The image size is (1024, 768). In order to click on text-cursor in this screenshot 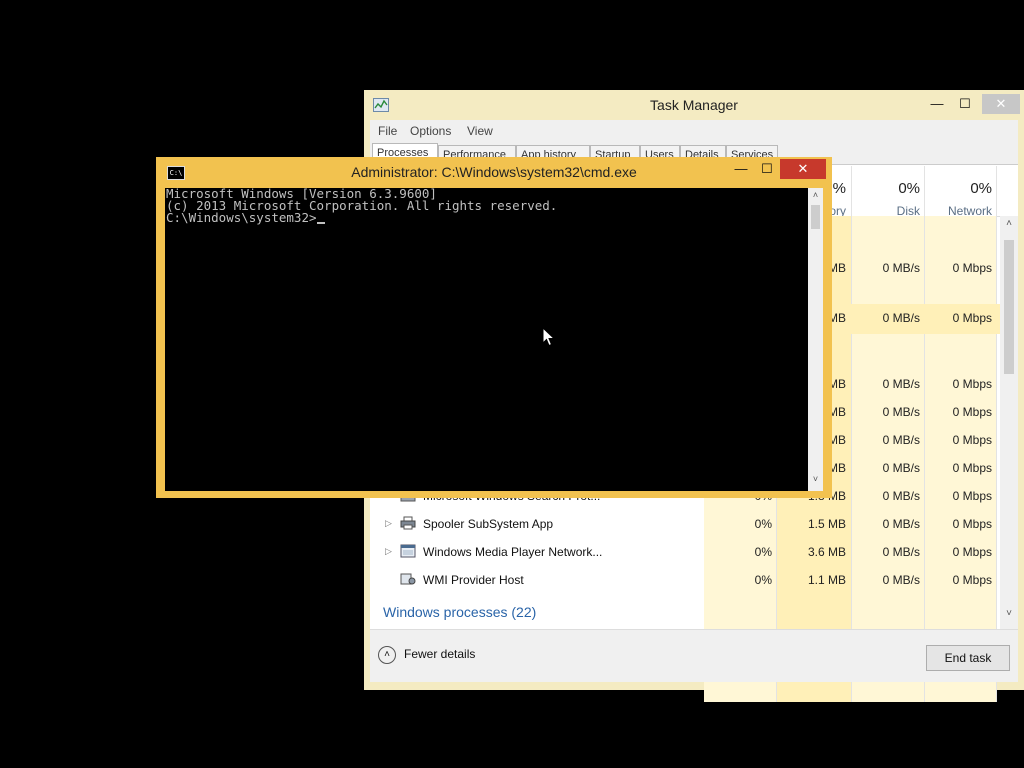, I will do `click(320, 223)`.